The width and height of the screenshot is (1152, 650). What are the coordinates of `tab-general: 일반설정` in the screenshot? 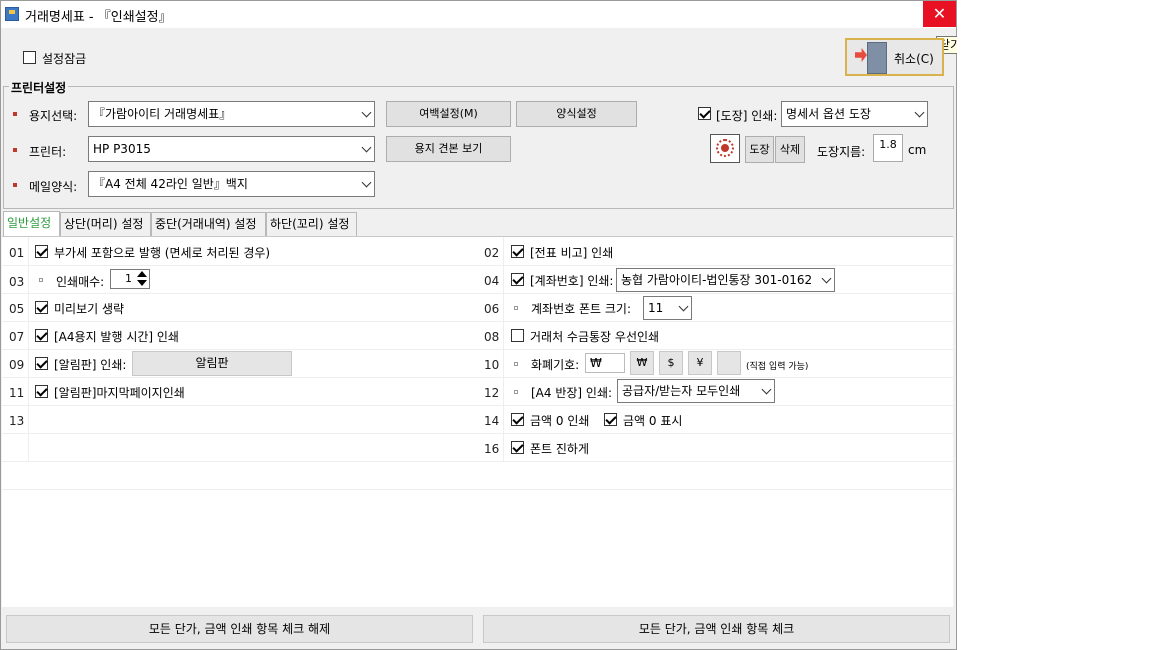 It's located at (31, 224).